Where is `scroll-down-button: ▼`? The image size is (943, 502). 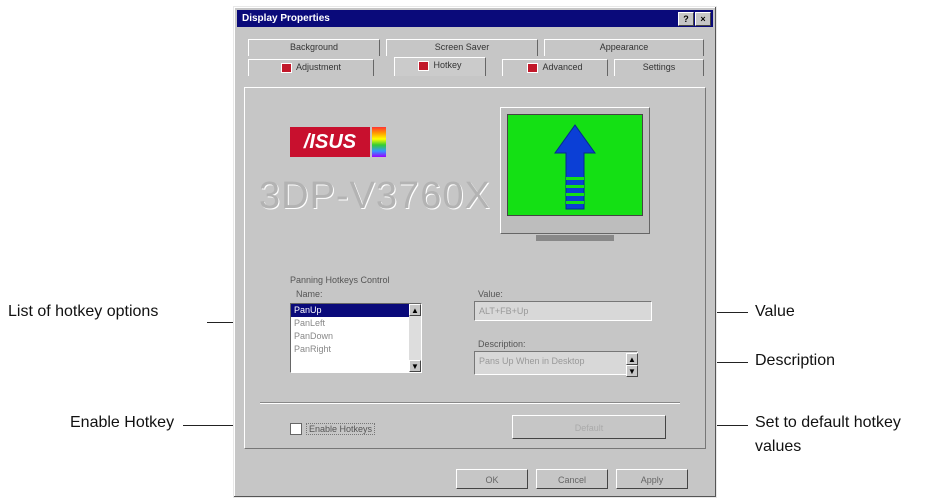 scroll-down-button: ▼ is located at coordinates (415, 366).